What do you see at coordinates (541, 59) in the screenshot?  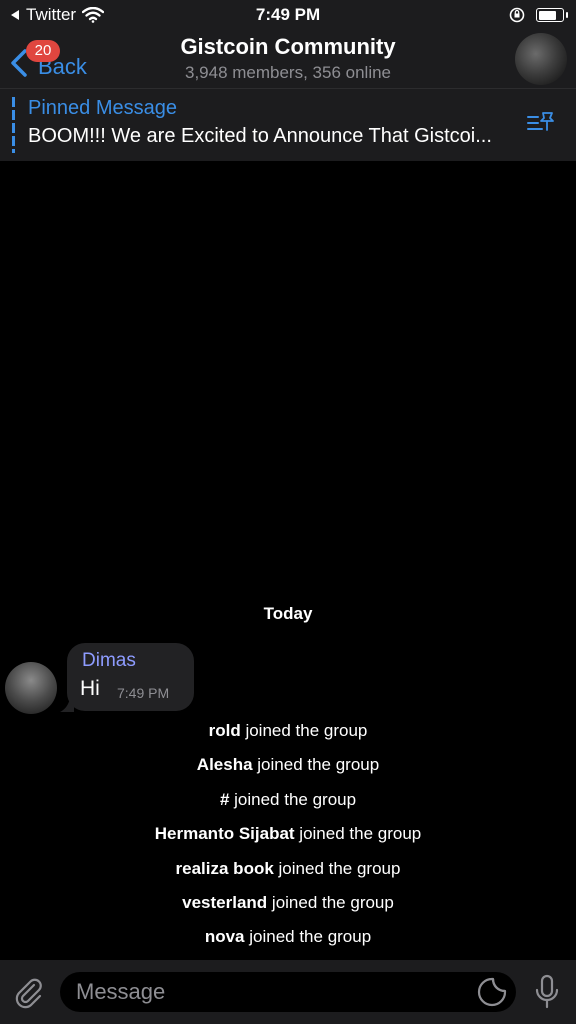 I see `group-avatar` at bounding box center [541, 59].